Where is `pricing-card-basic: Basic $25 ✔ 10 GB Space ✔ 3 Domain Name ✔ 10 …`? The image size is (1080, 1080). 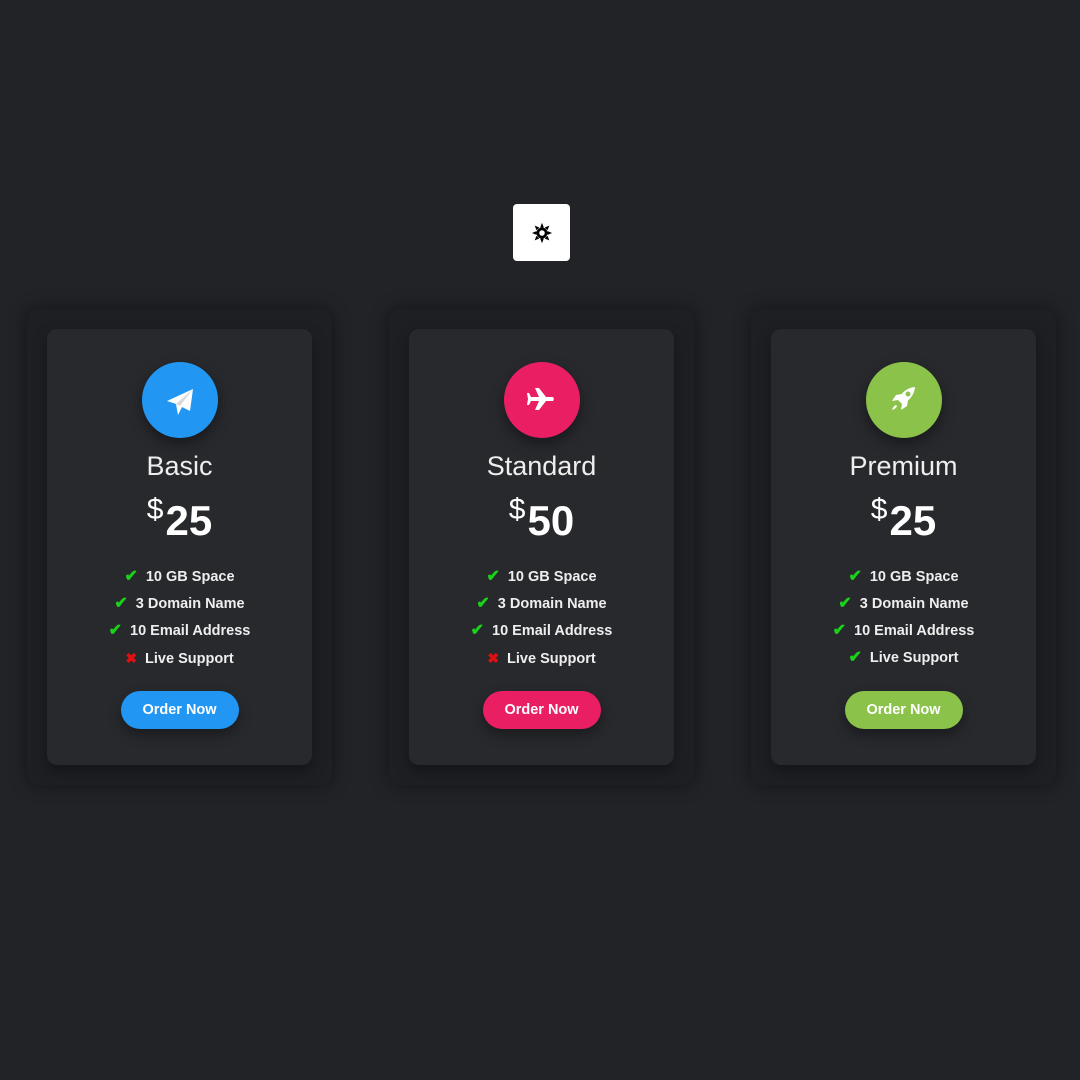 pricing-card-basic: Basic $25 ✔ 10 GB Space ✔ 3 Domain Name ✔ 10 … is located at coordinates (179, 547).